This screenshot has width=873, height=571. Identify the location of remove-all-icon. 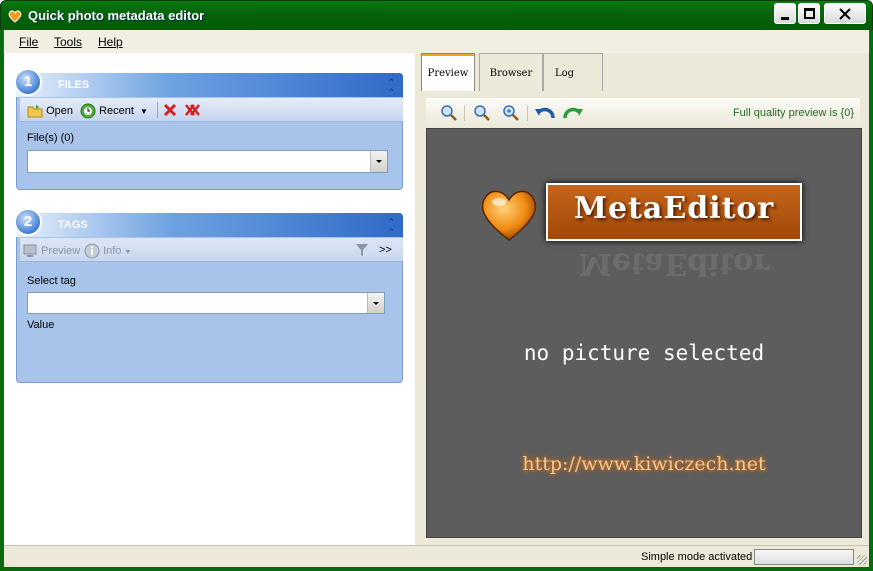
(192, 110).